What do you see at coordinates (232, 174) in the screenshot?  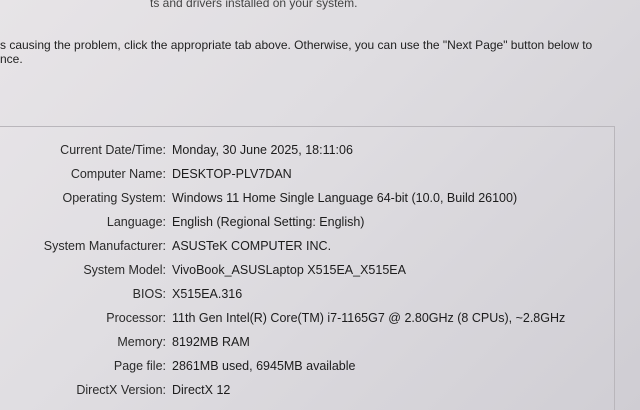 I see `info-value: DESKTOP-PLV7DAN` at bounding box center [232, 174].